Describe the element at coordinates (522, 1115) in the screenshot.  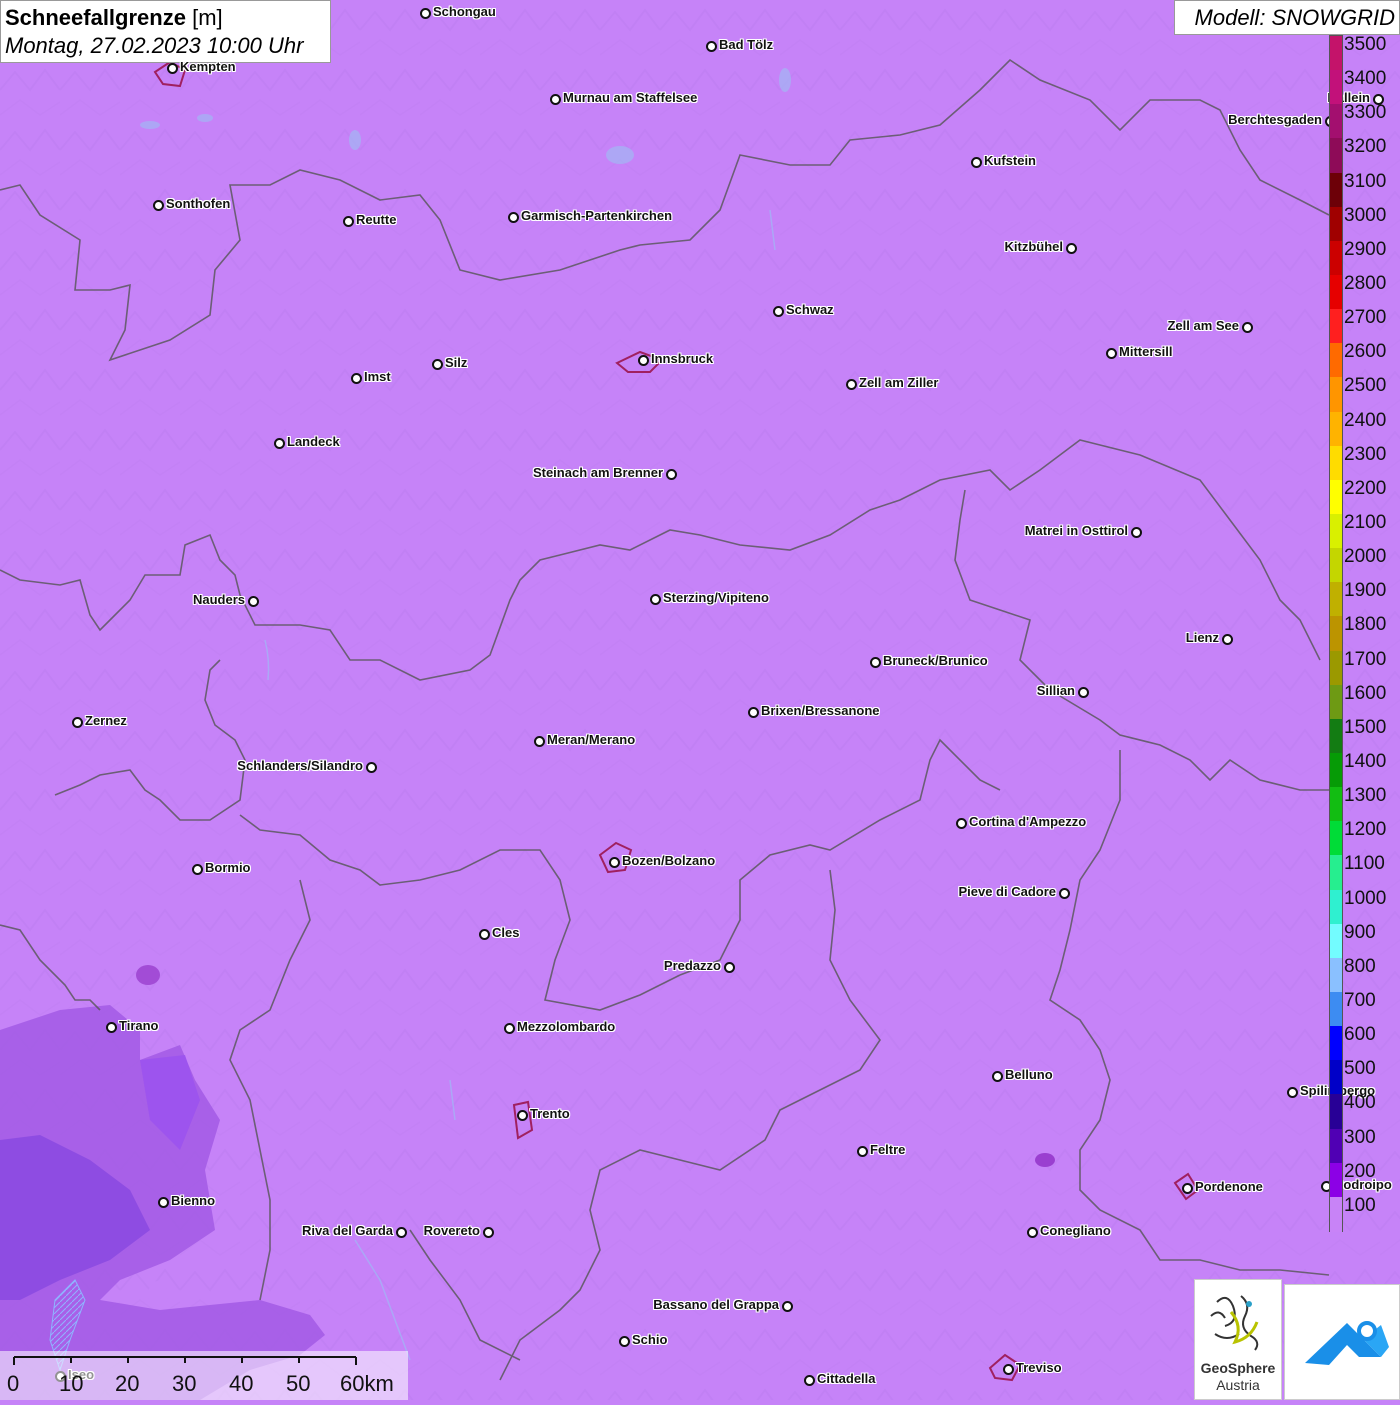
I see `city-marker-trento` at that location.